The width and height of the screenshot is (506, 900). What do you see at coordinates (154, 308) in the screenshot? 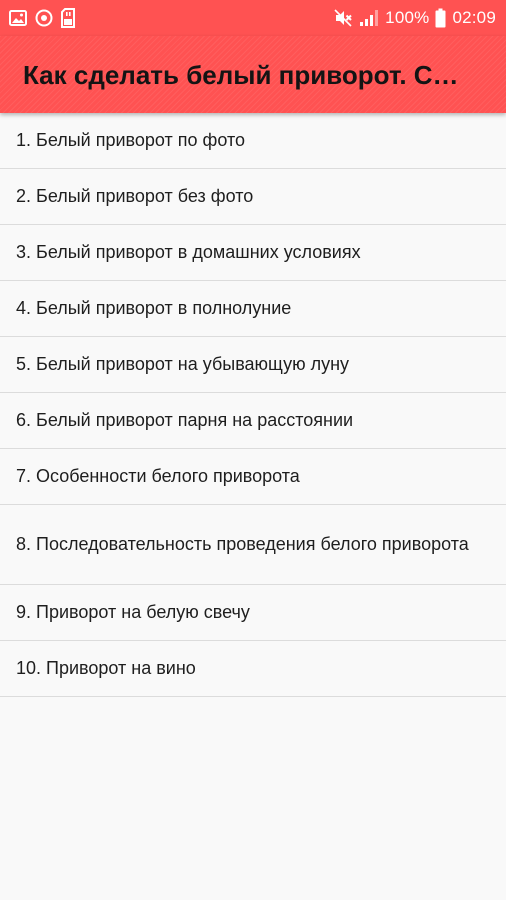
I see `list-item-label: 4. Белый приворот в полнолуние` at bounding box center [154, 308].